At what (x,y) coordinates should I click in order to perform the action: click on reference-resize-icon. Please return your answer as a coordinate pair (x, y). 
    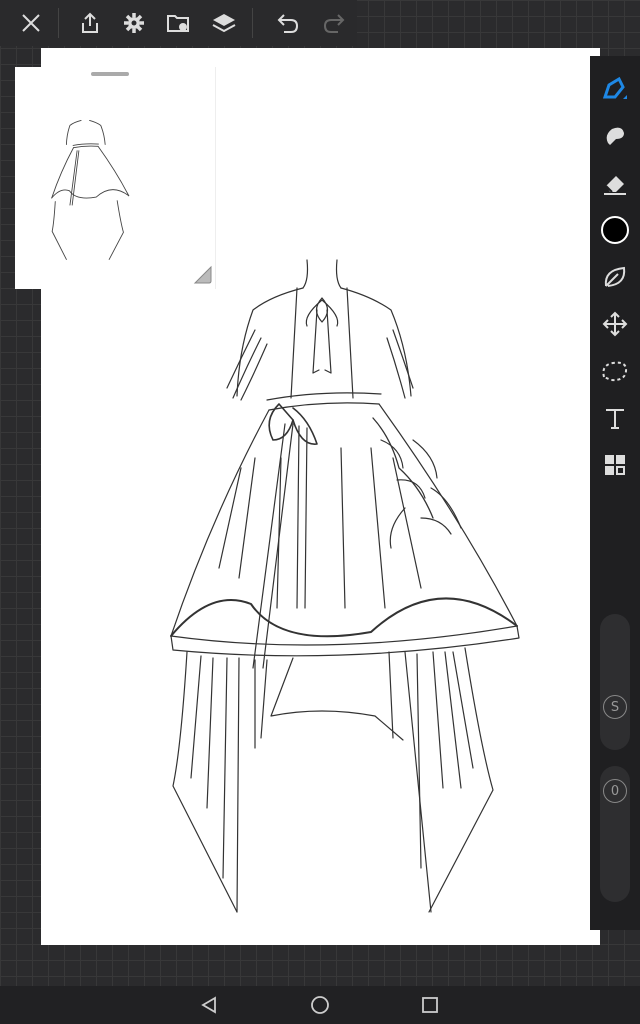
    Looking at the image, I should click on (203, 275).